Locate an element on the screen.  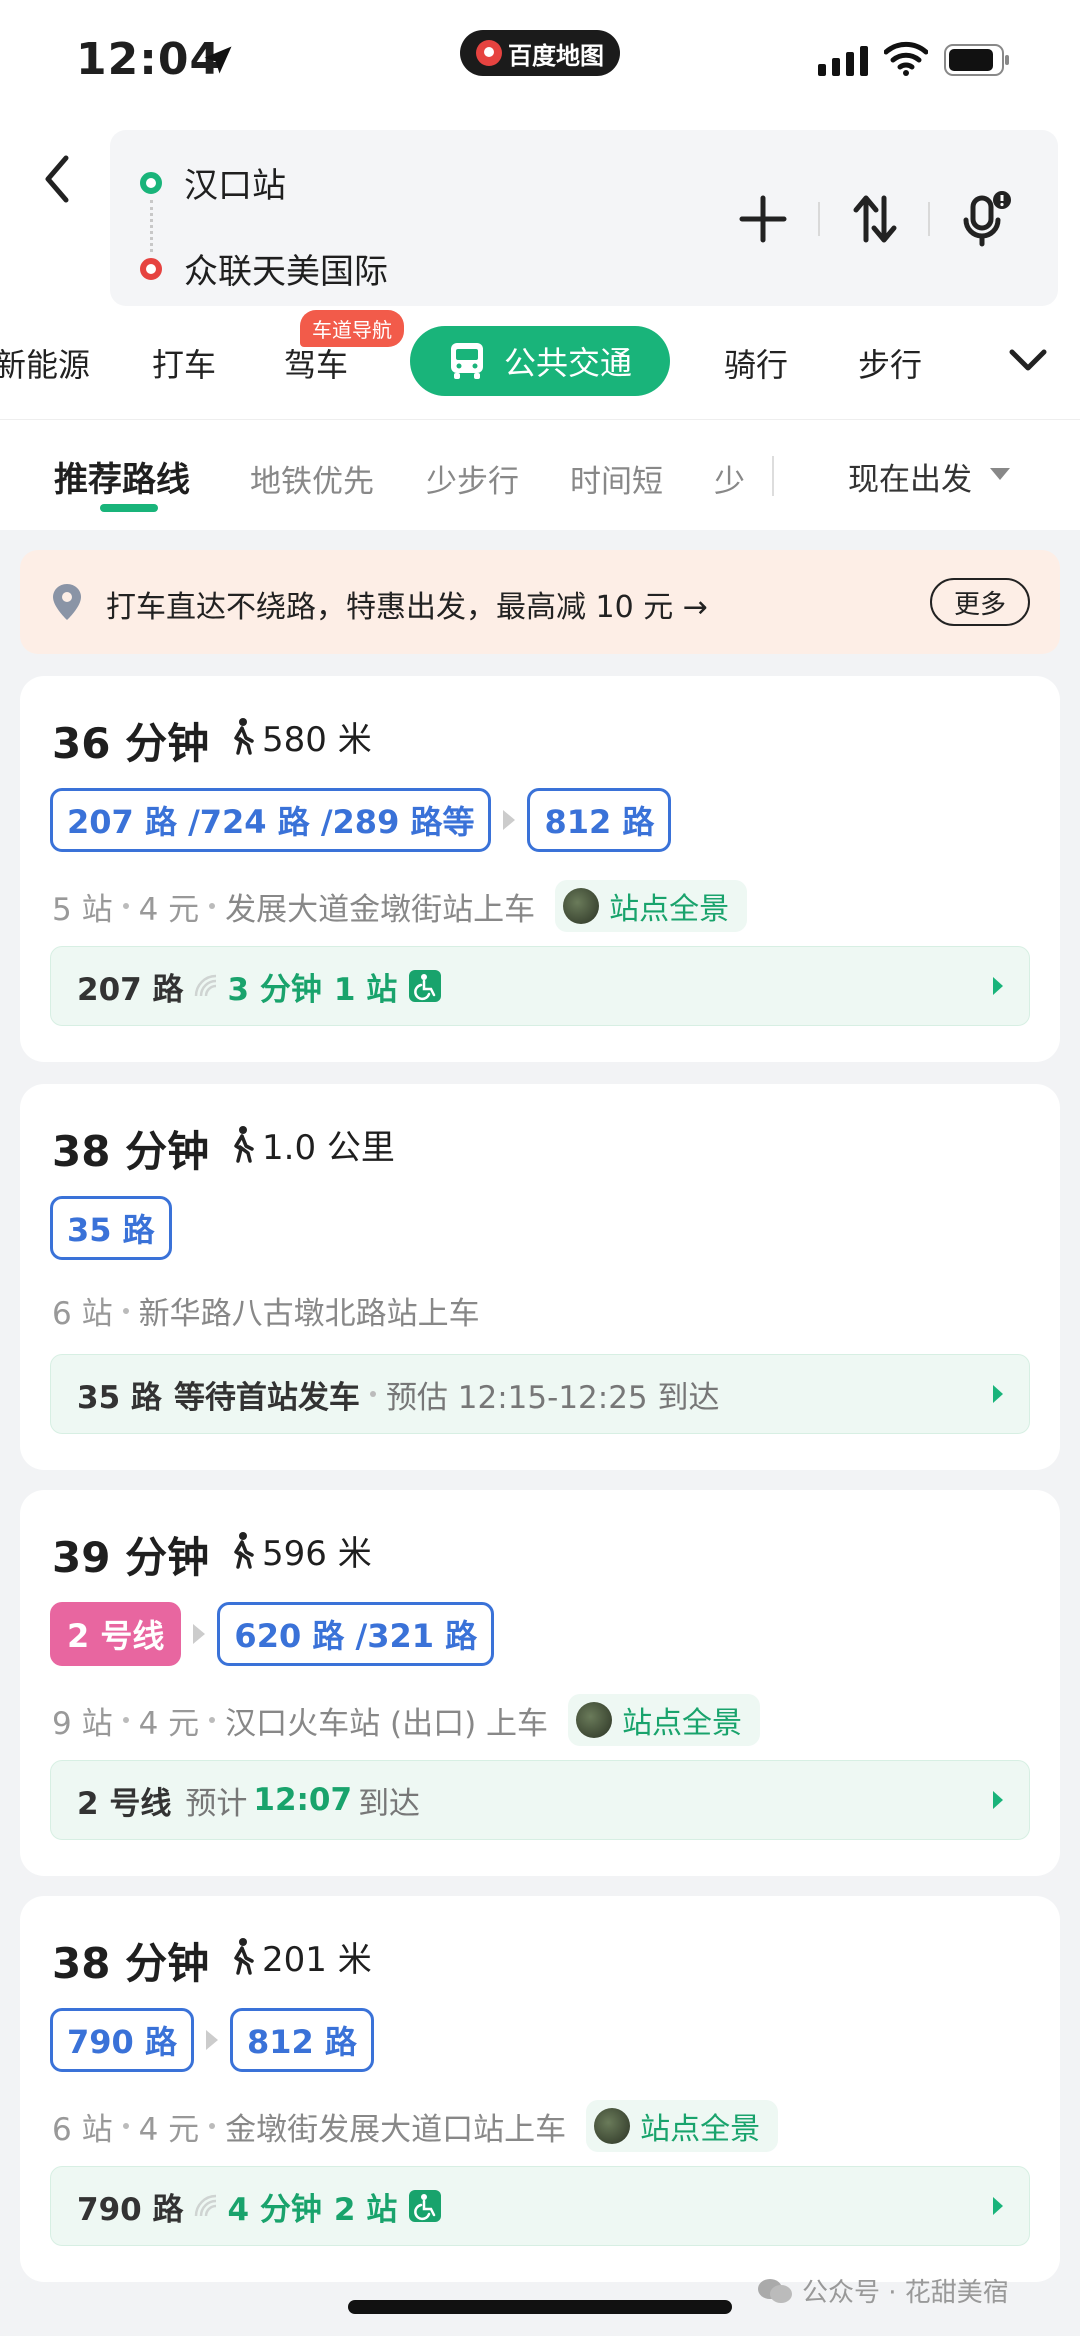
walk-distance: 580 米 is located at coordinates (299, 737).